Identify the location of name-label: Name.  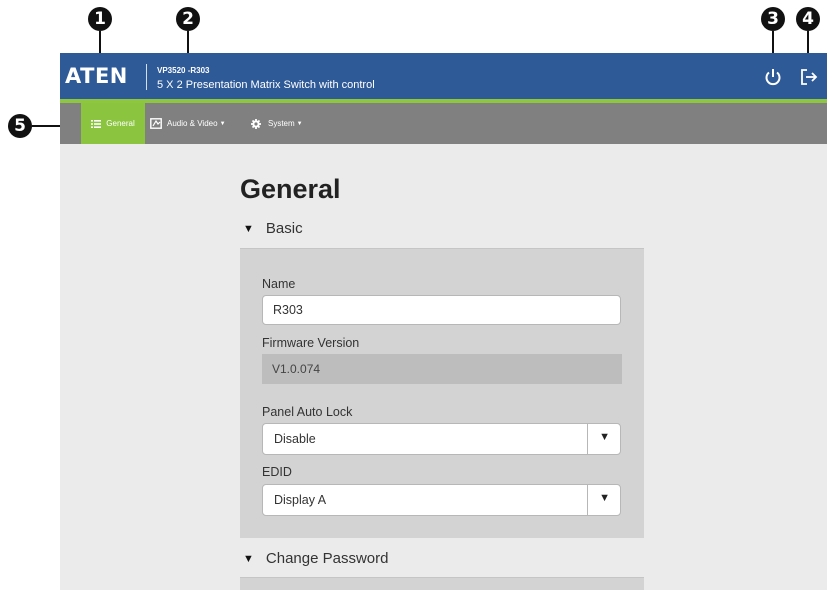
(279, 284).